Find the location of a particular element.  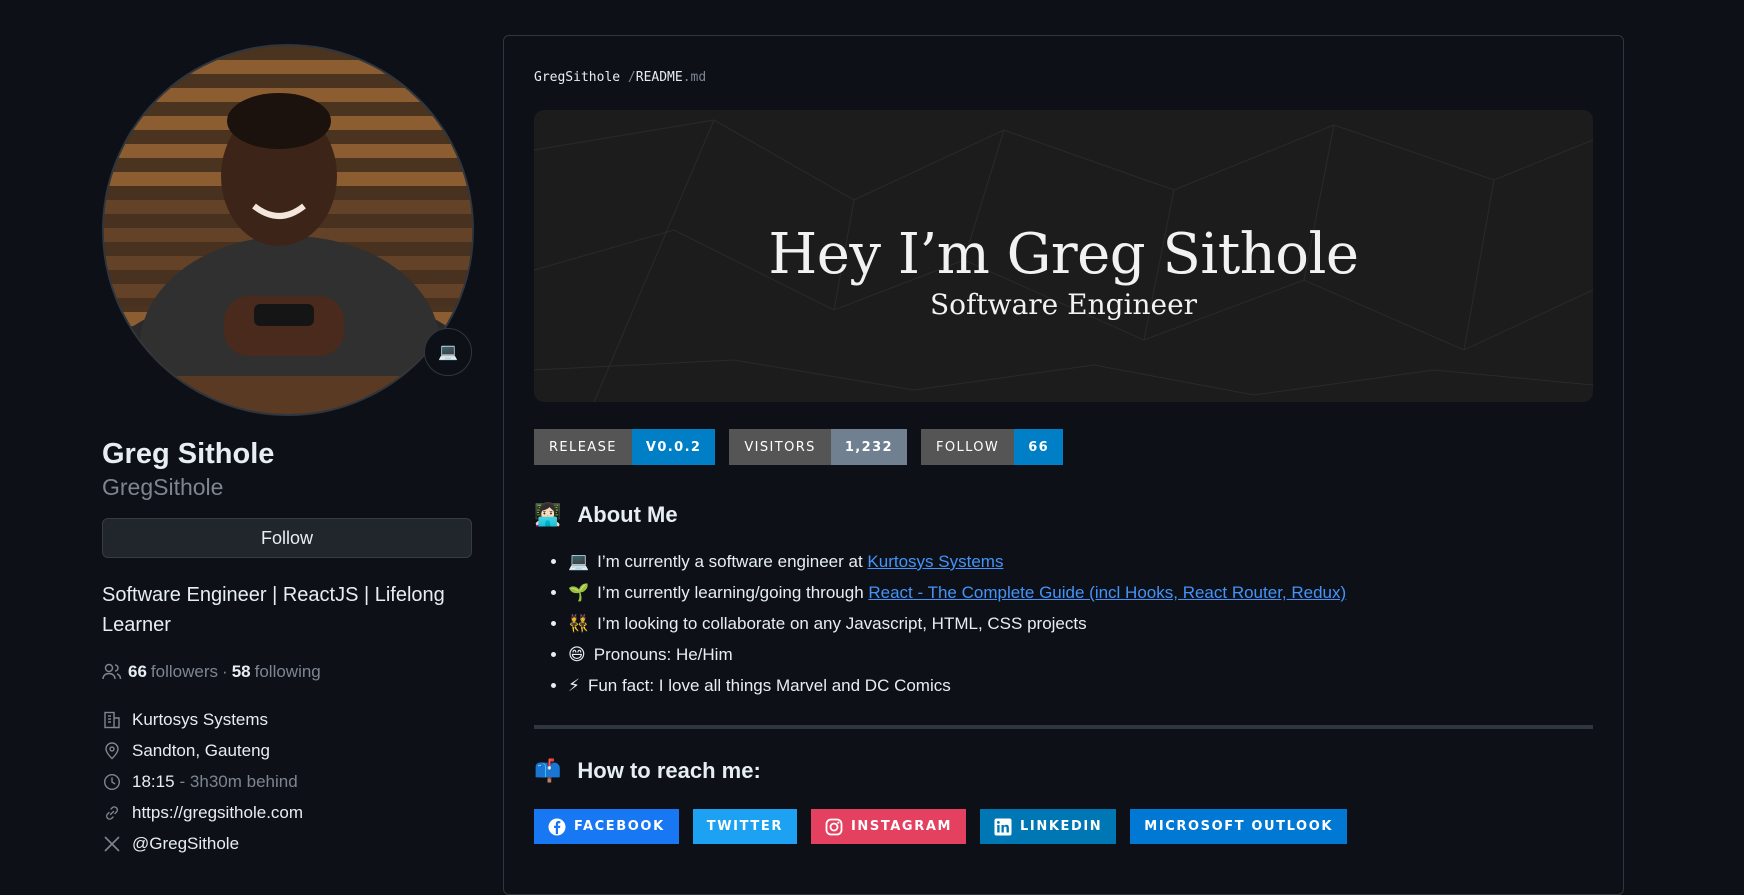

badge-row: RELEASE V0.0.2 VISITORS 1,232 FOLLOW 66 is located at coordinates (799, 447).